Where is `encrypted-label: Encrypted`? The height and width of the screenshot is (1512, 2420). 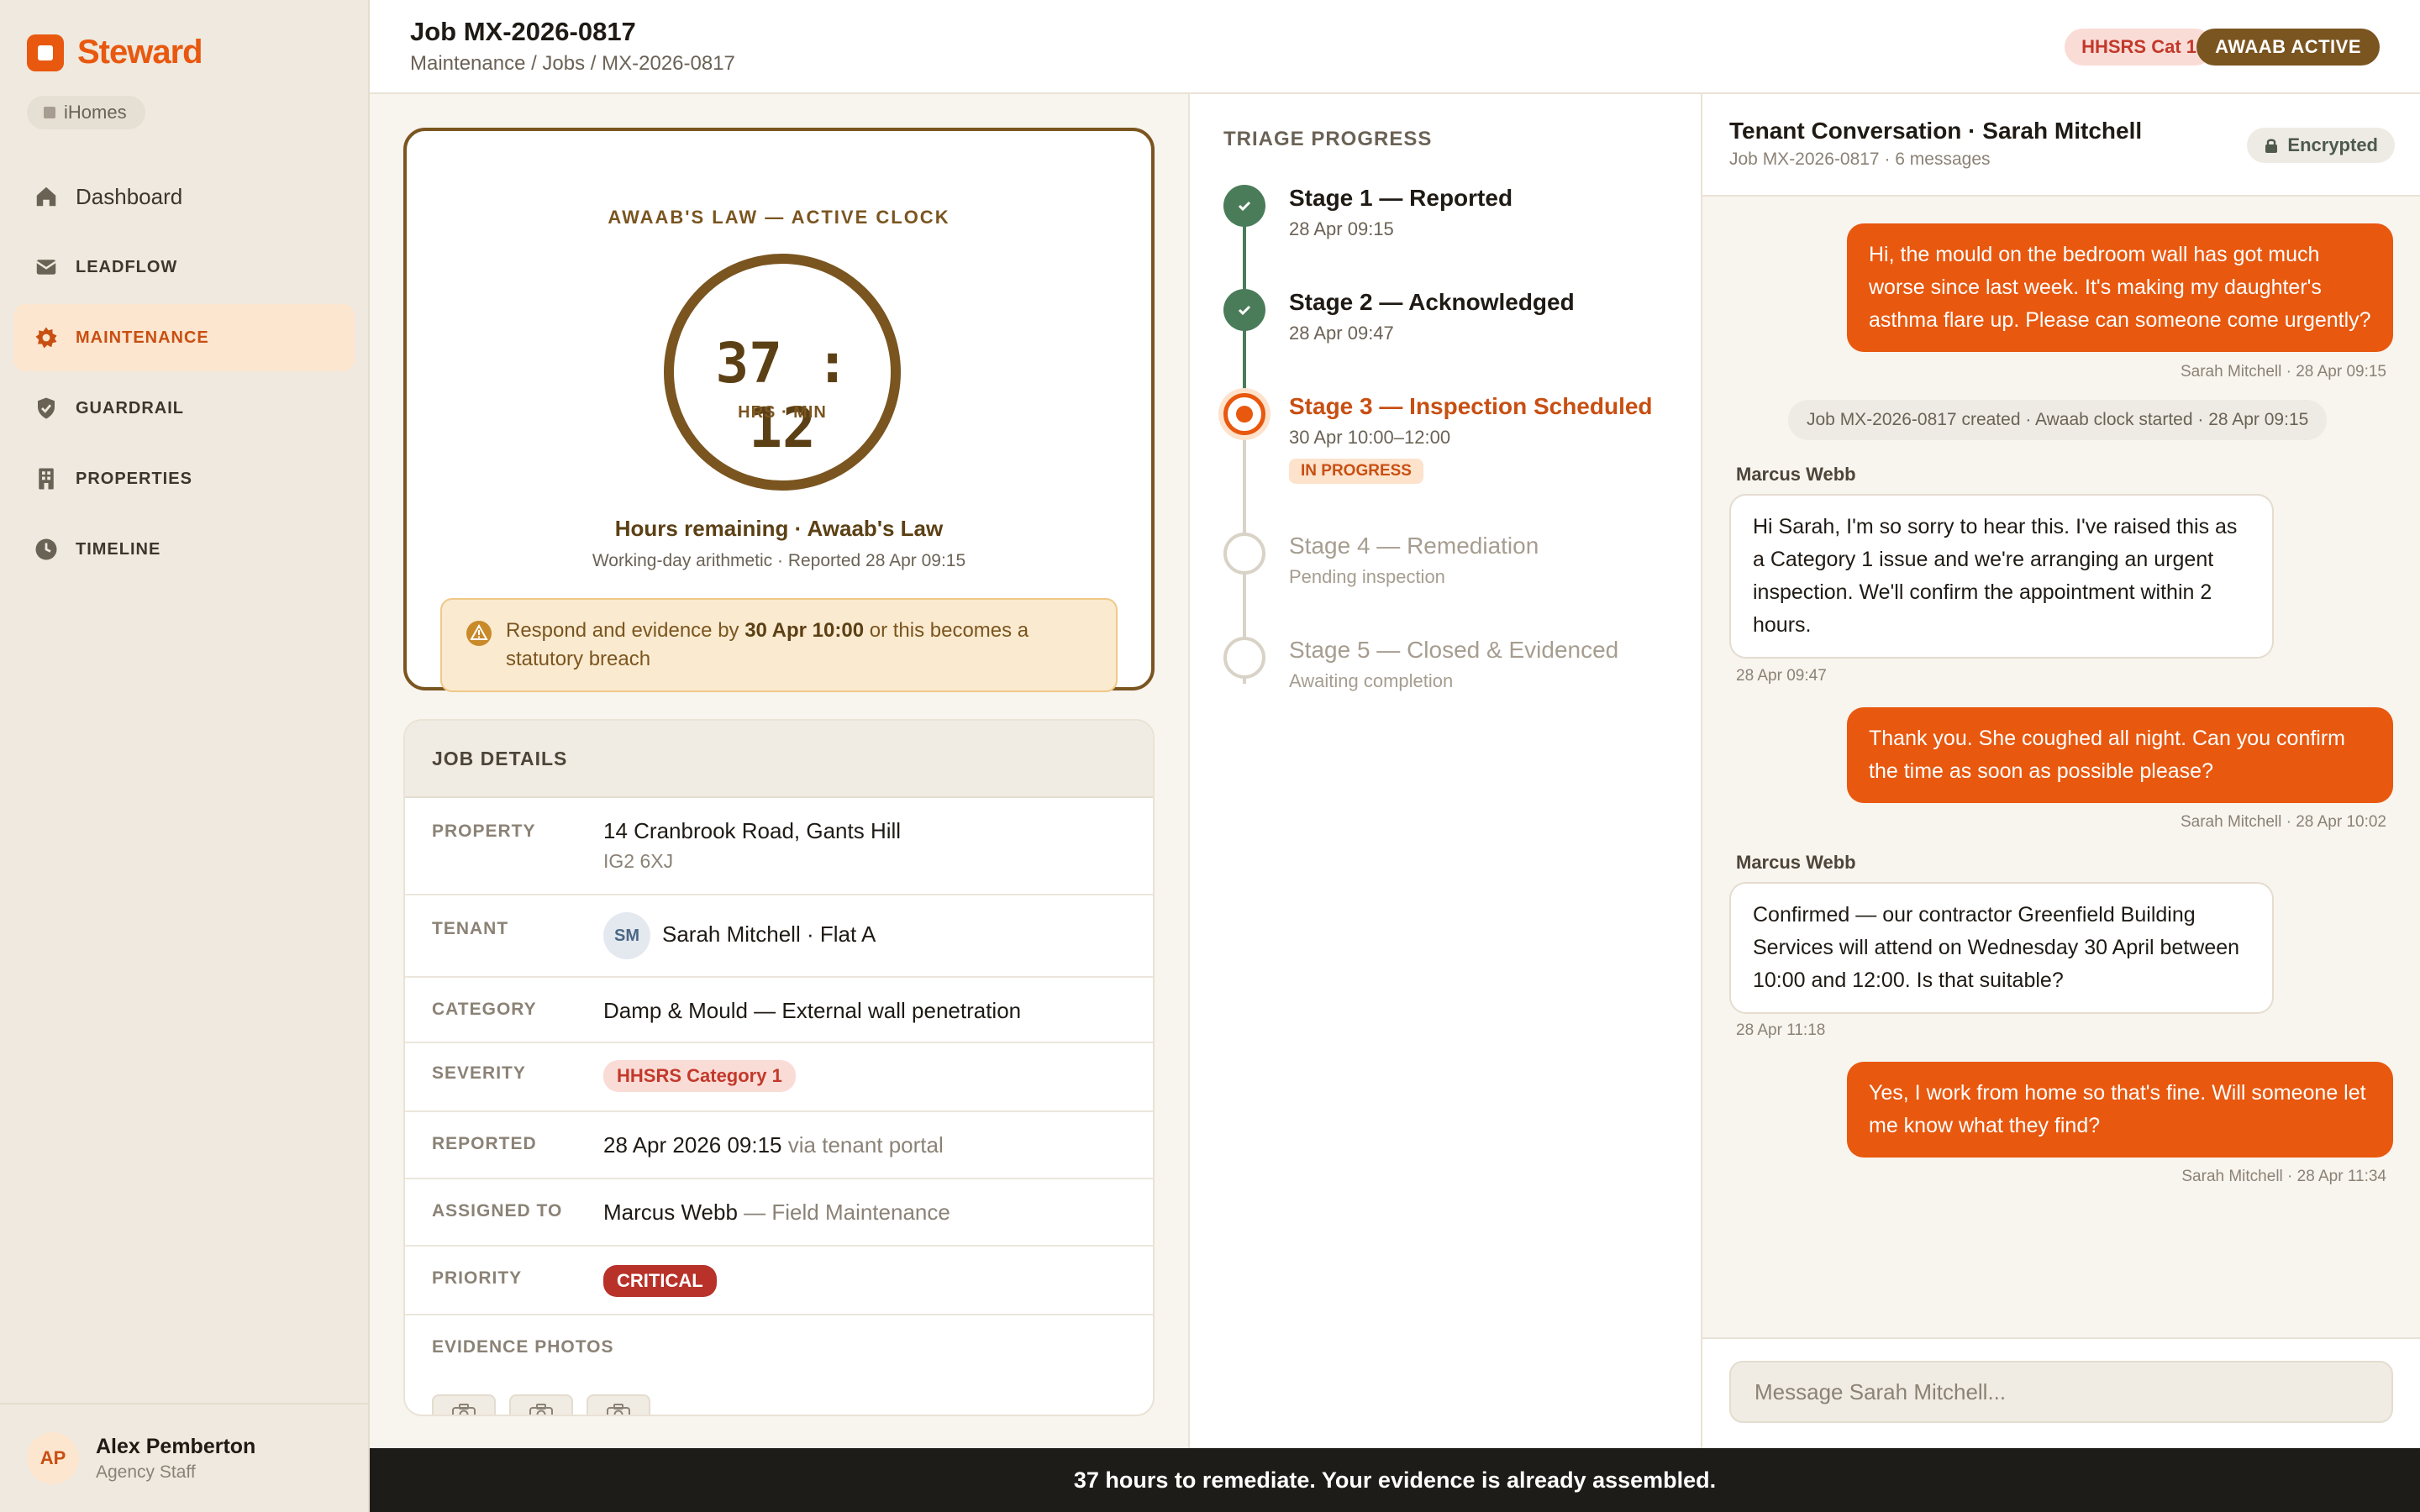 encrypted-label: Encrypted is located at coordinates (2332, 144).